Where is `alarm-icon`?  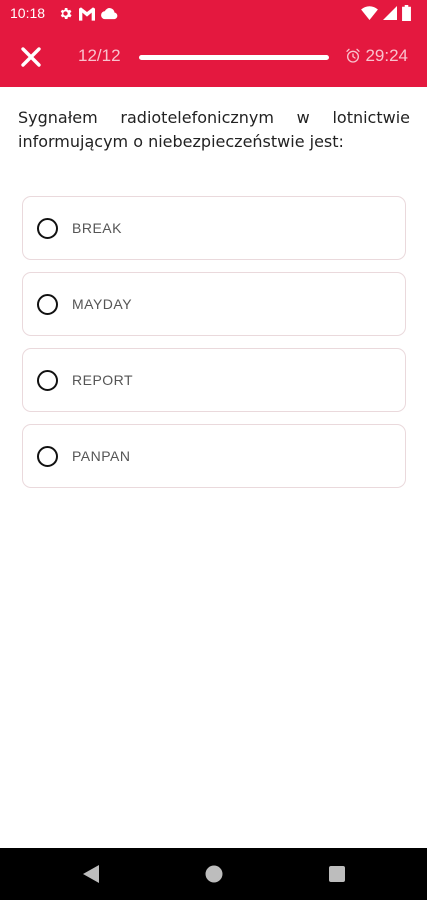 alarm-icon is located at coordinates (353, 55).